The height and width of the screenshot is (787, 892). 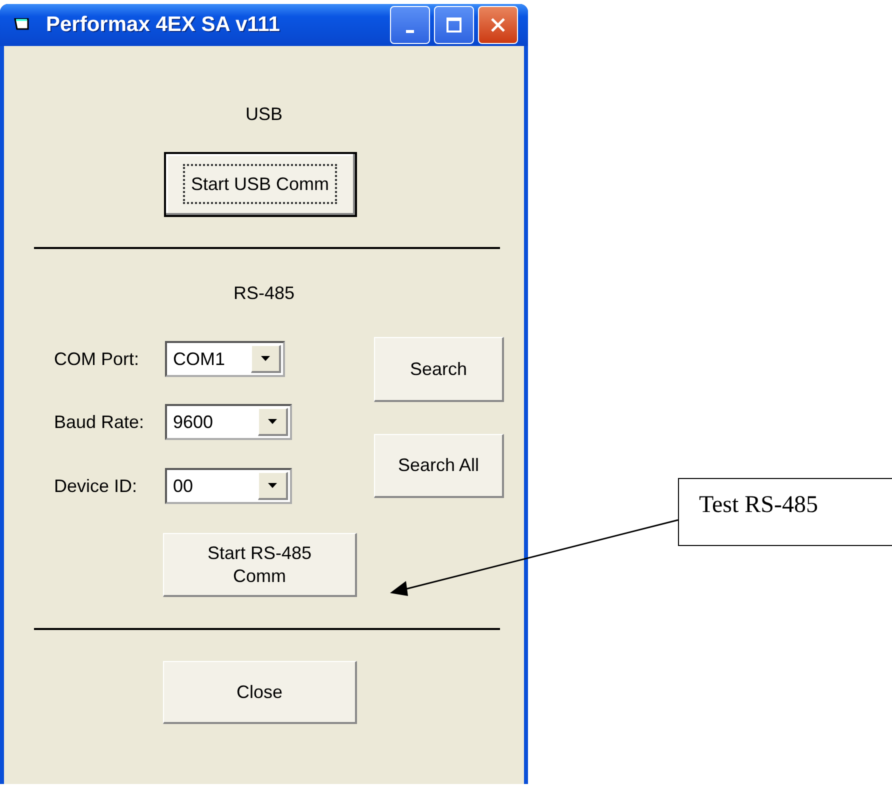 What do you see at coordinates (23, 25) in the screenshot?
I see `window-icon` at bounding box center [23, 25].